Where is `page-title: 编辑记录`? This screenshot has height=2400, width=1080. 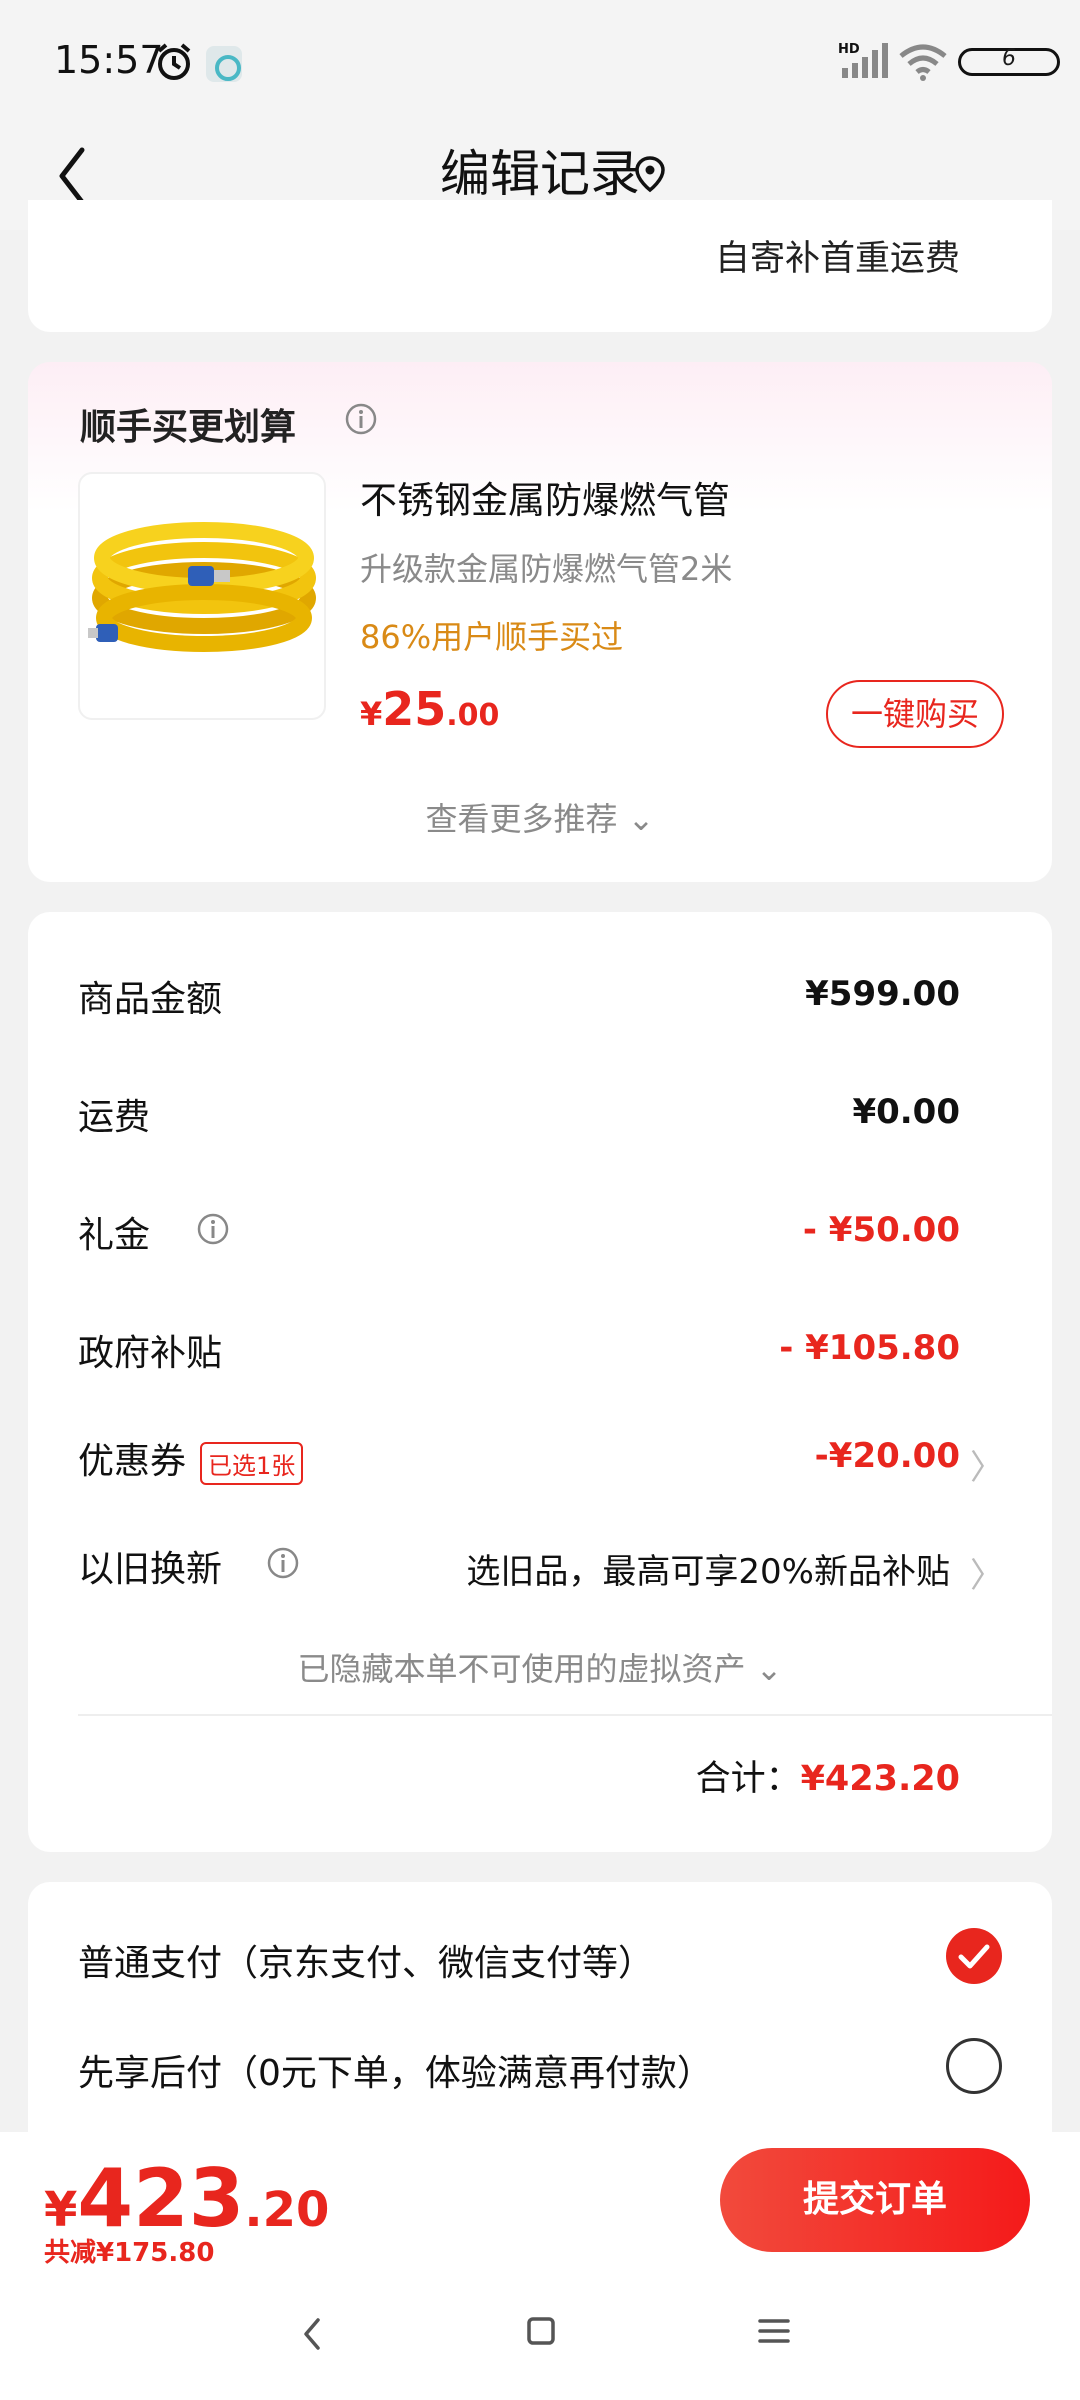 page-title: 编辑记录 is located at coordinates (540, 174).